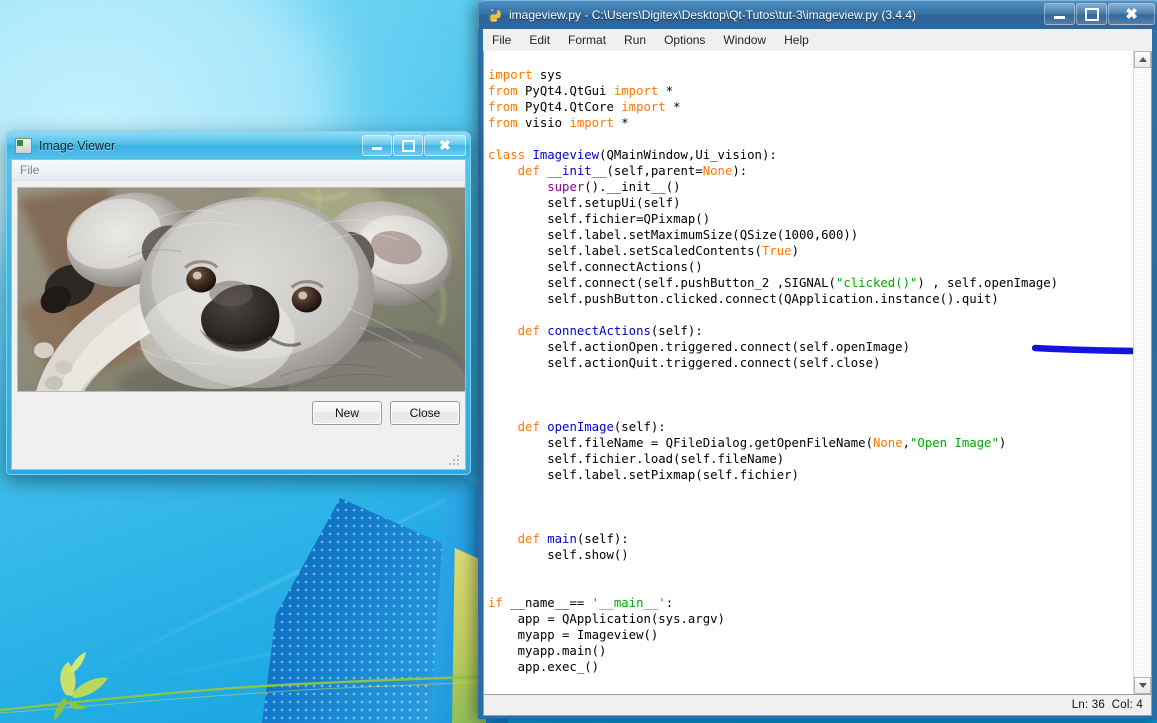  I want to click on idle-window-controls: ✖, so click(1099, 14).